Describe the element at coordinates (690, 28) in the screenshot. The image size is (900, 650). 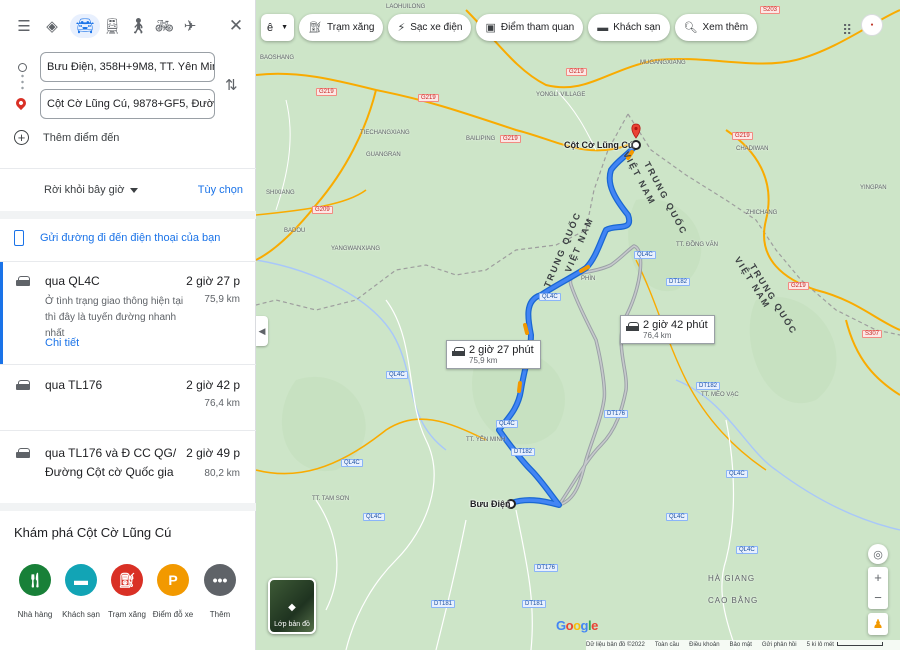
I see `search-icon: 🔍︎` at that location.